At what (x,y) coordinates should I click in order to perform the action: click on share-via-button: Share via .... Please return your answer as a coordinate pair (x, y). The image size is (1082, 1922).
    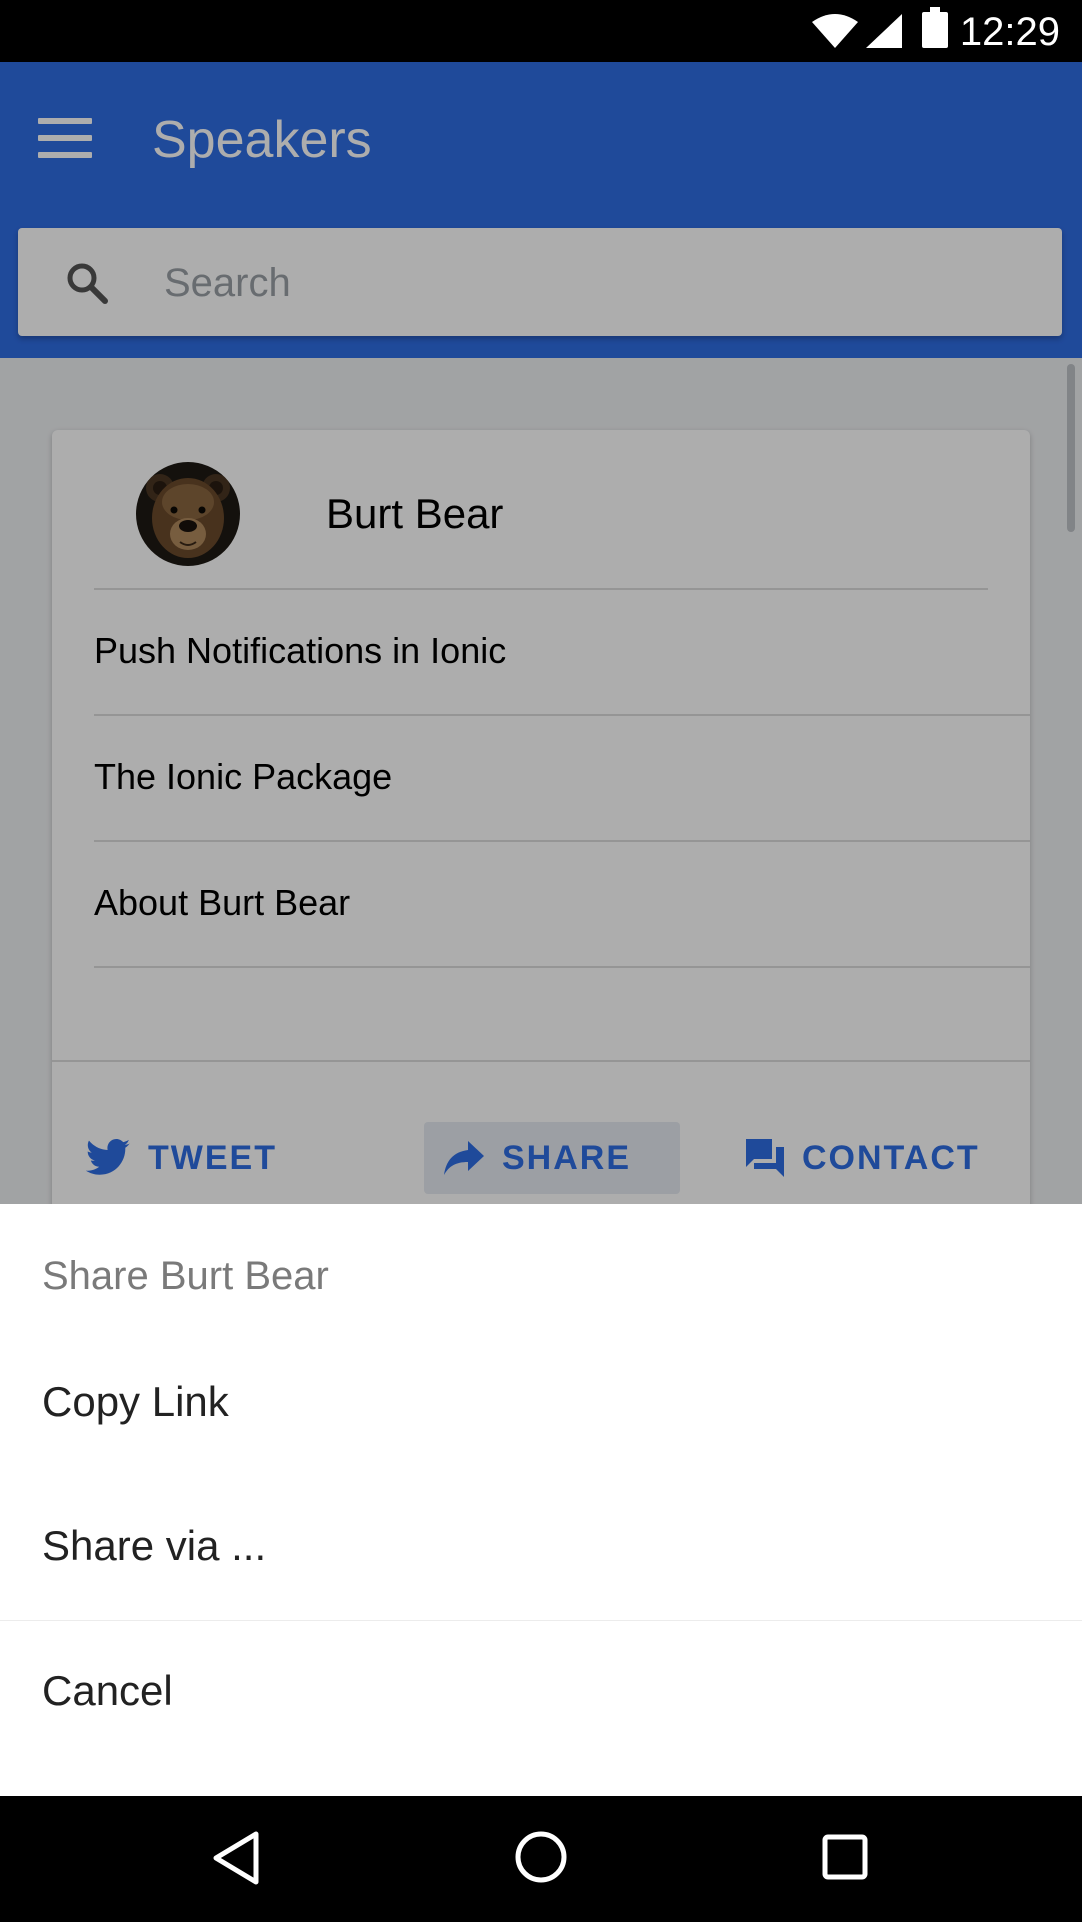
    Looking at the image, I should click on (541, 1548).